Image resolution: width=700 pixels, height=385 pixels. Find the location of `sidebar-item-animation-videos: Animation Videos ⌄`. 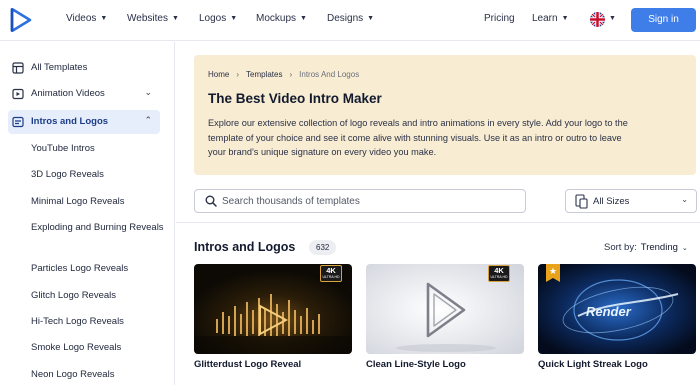

sidebar-item-animation-videos: Animation Videos ⌄ is located at coordinates (84, 95).